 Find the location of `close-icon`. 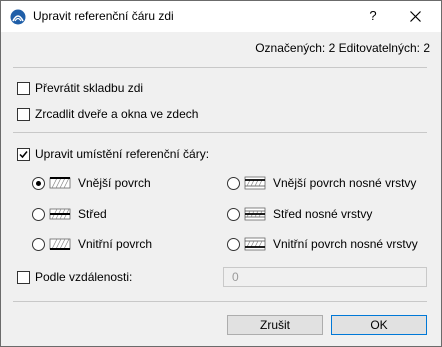

close-icon is located at coordinates (415, 17).